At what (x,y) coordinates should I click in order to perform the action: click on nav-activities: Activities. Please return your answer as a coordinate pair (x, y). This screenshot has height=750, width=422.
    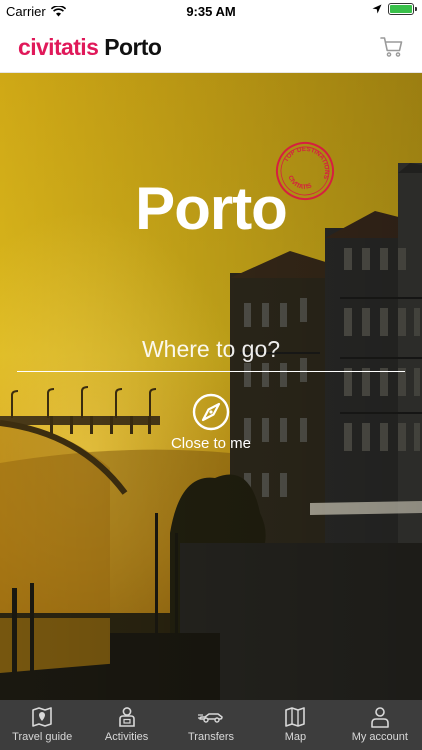
    Looking at the image, I should click on (126, 725).